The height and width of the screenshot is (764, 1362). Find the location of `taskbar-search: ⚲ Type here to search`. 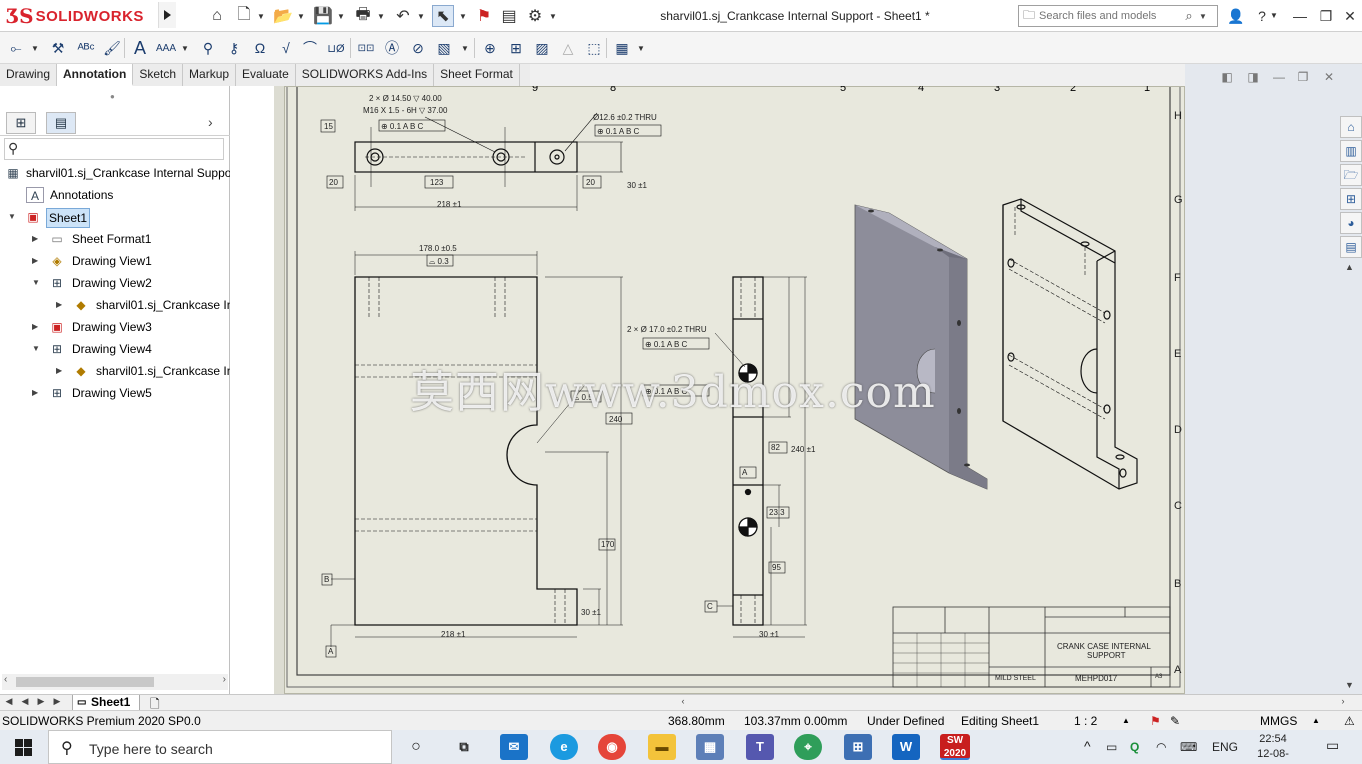

taskbar-search: ⚲ Type here to search is located at coordinates (220, 747).